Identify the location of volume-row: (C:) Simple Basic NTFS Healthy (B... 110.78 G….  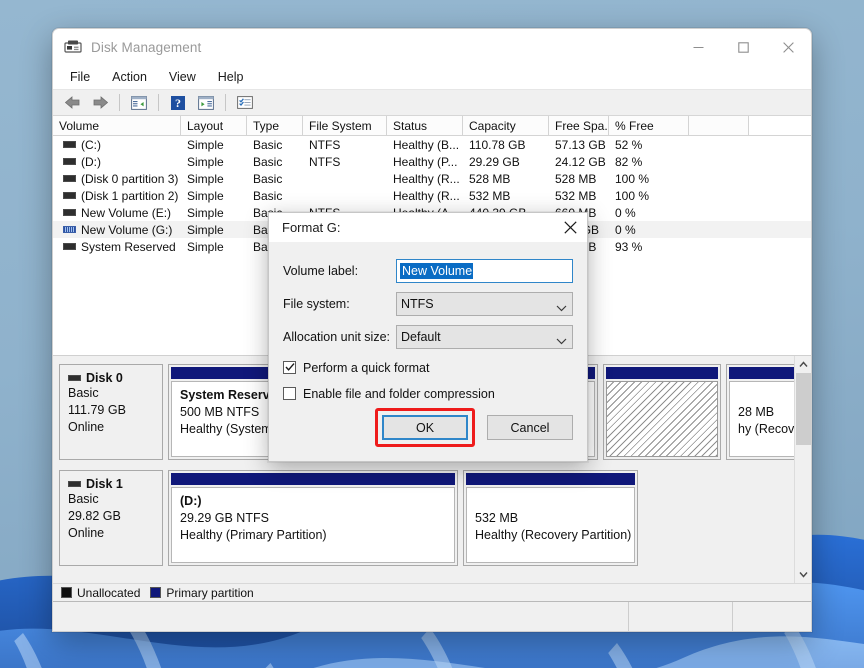
(432, 144).